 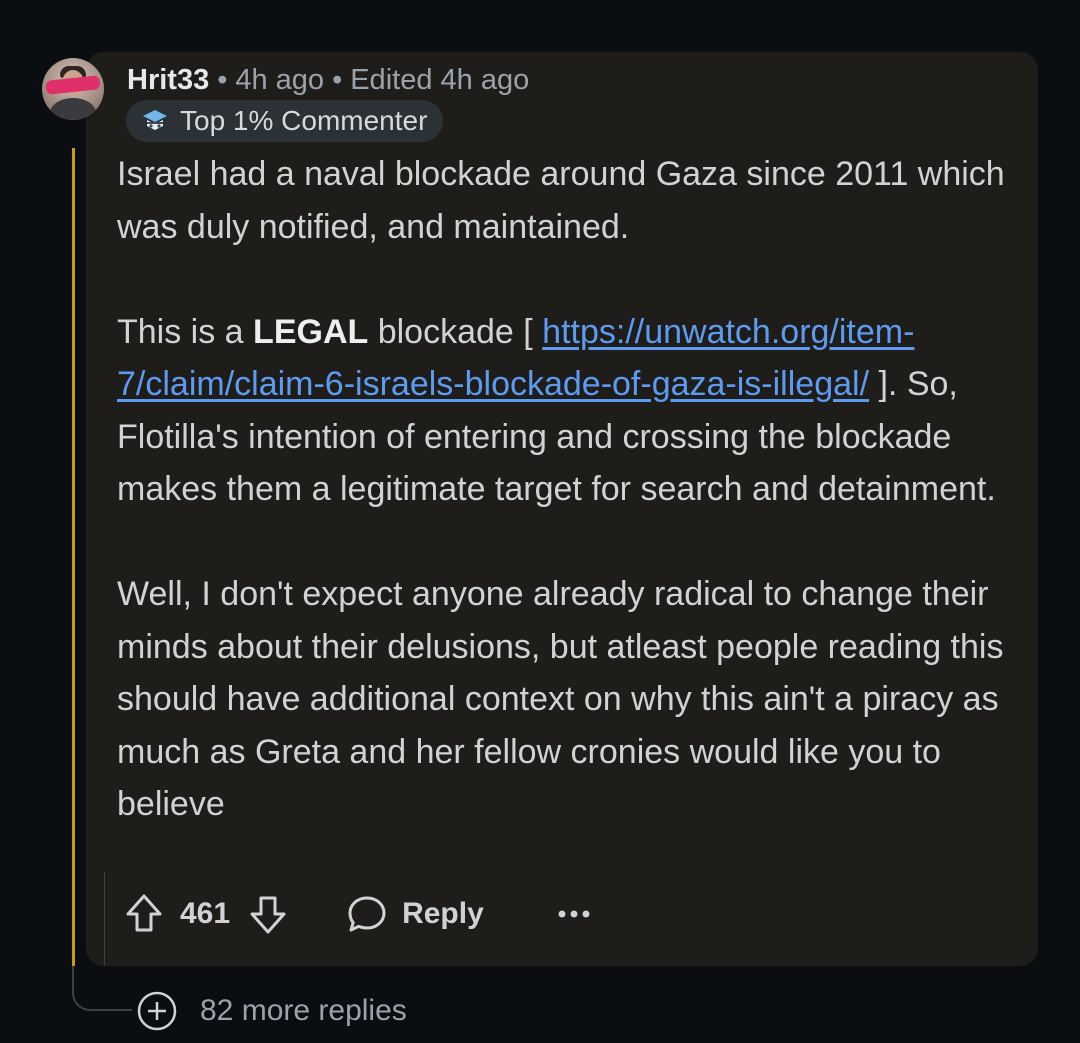 I want to click on text-span: This is a, so click(x=185, y=331).